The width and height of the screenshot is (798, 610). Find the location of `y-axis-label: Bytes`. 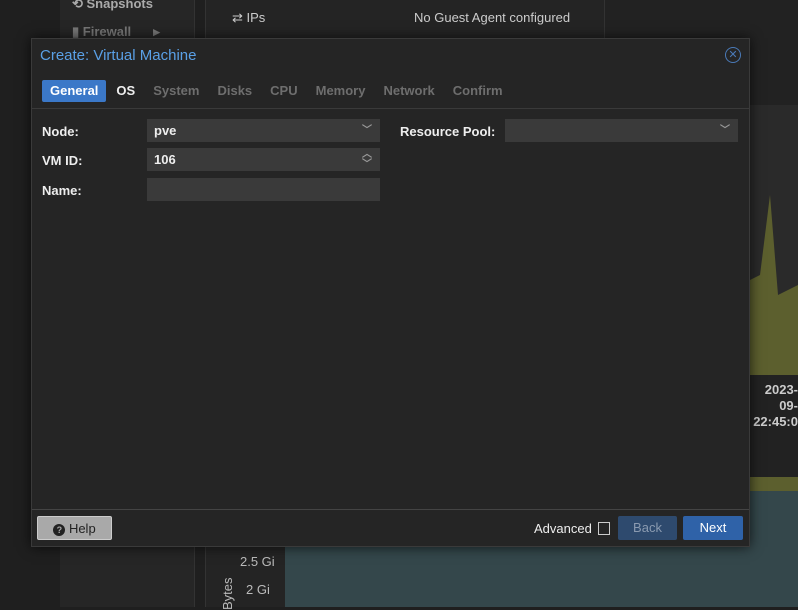

y-axis-label: Bytes is located at coordinates (227, 593).